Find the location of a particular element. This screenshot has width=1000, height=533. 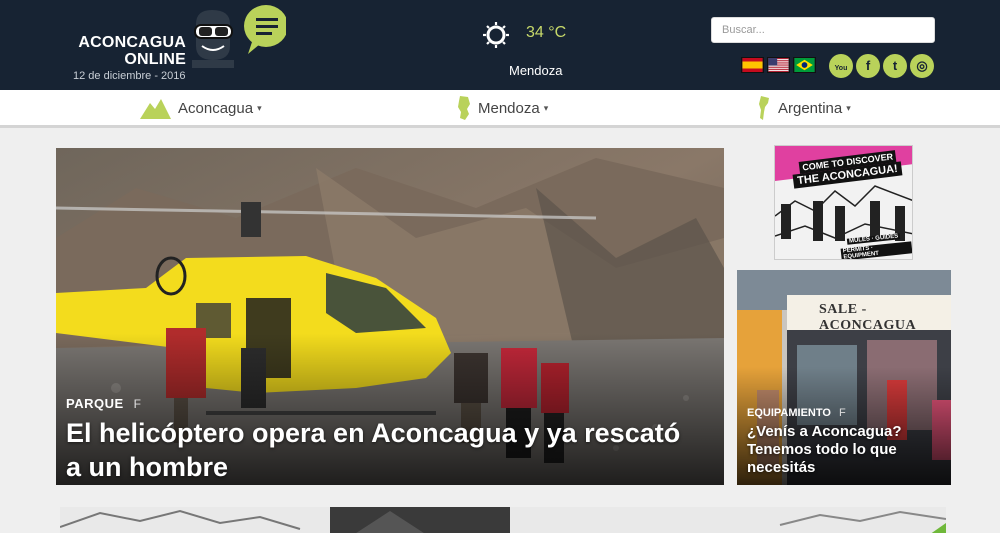

hero-category: PARQUE f is located at coordinates (104, 403).